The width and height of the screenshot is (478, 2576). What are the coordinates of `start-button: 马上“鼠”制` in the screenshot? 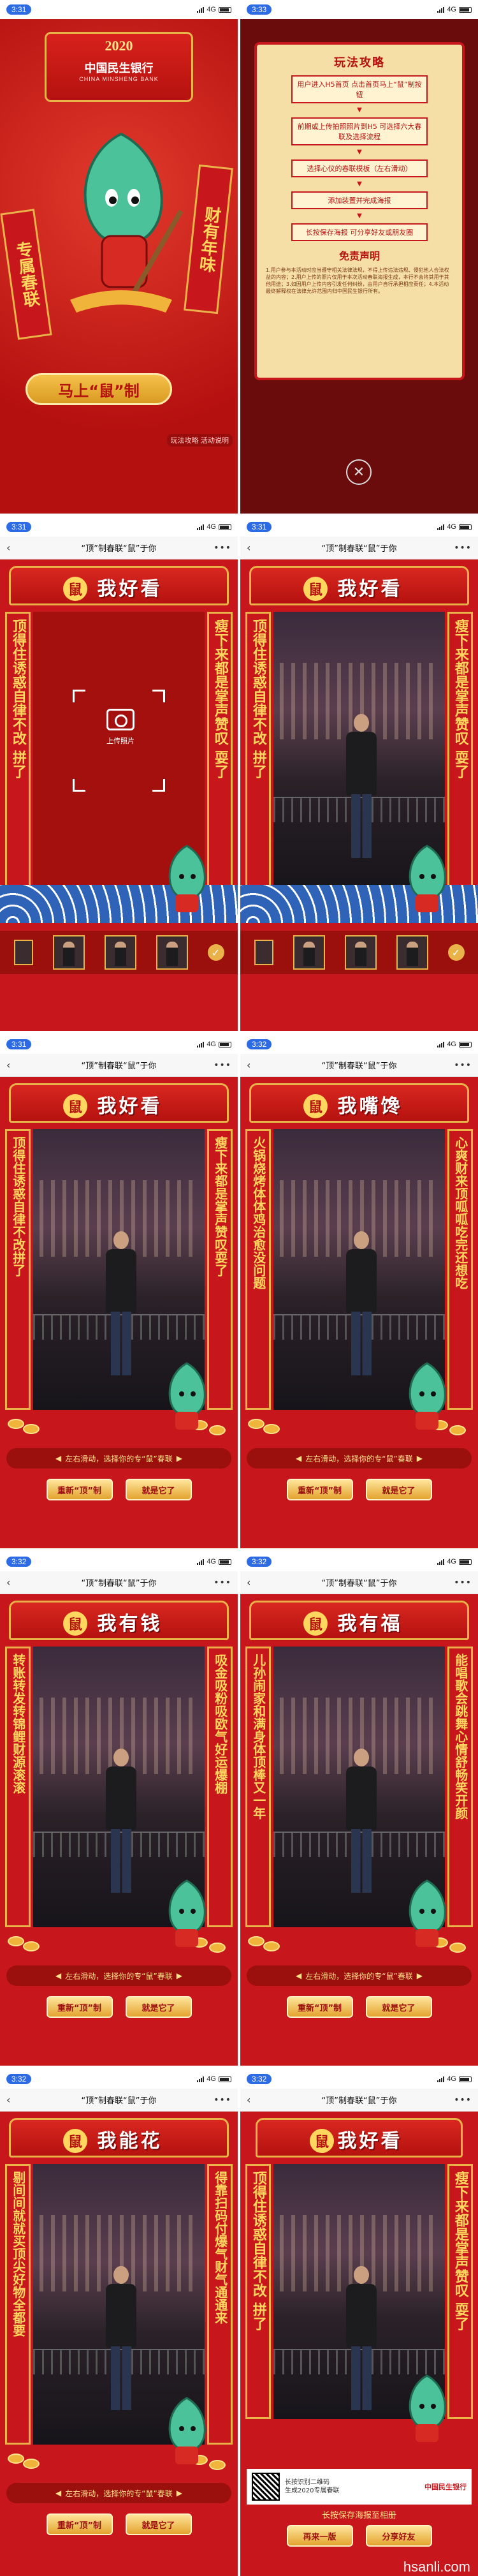 It's located at (98, 389).